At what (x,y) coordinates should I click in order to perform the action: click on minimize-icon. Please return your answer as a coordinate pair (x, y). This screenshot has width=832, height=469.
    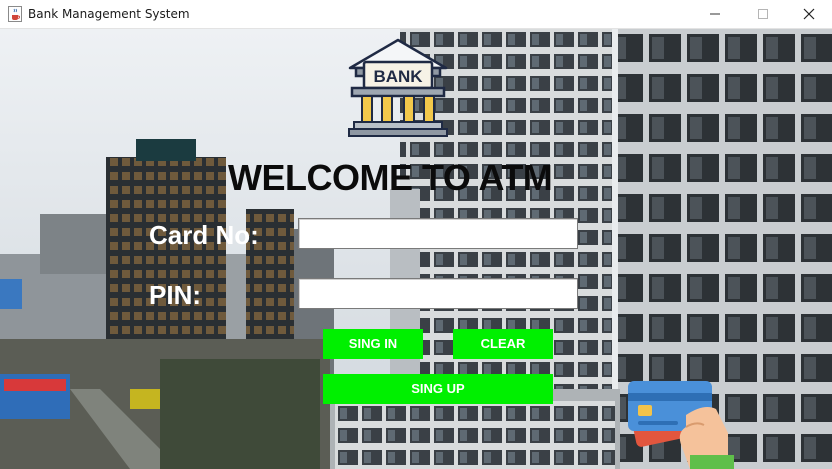
    Looking at the image, I should click on (715, 14).